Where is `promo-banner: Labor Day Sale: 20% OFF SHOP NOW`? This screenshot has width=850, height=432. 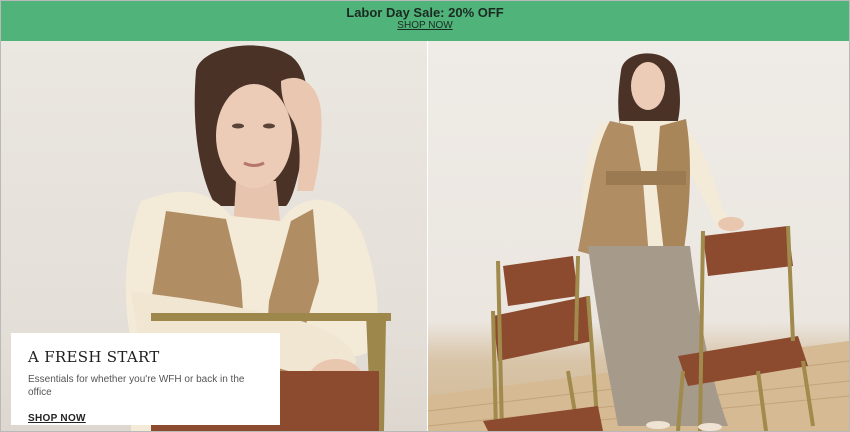
promo-banner: Labor Day Sale: 20% OFF SHOP NOW is located at coordinates (425, 21).